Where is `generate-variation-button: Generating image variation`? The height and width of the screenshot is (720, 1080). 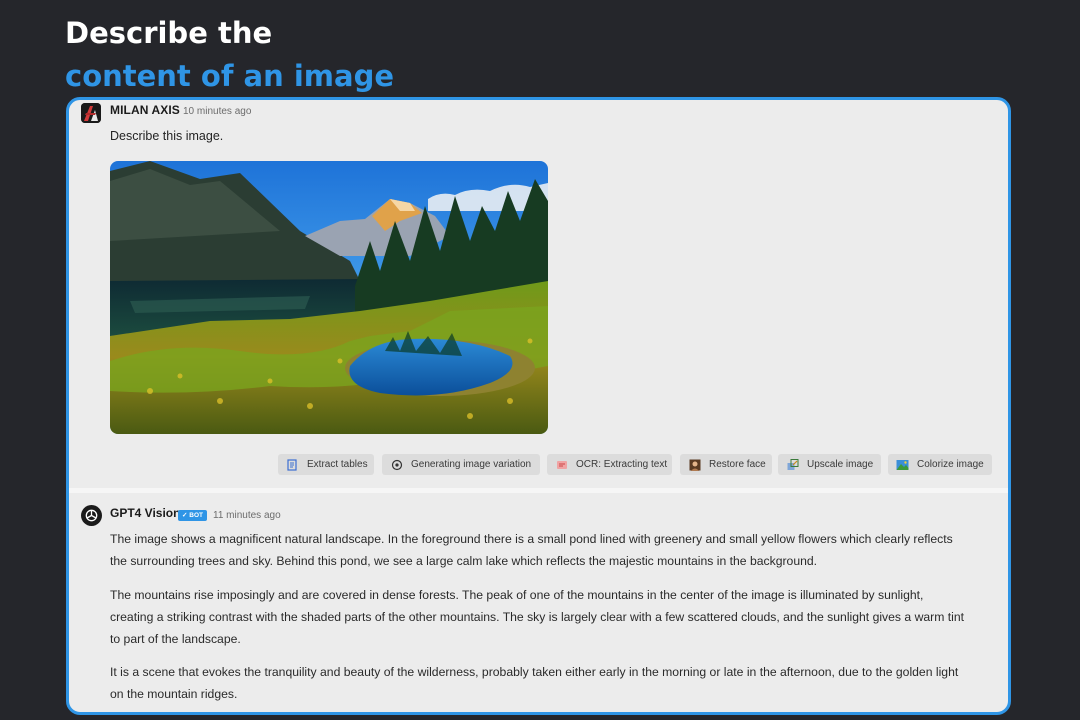 generate-variation-button: Generating image variation is located at coordinates (461, 464).